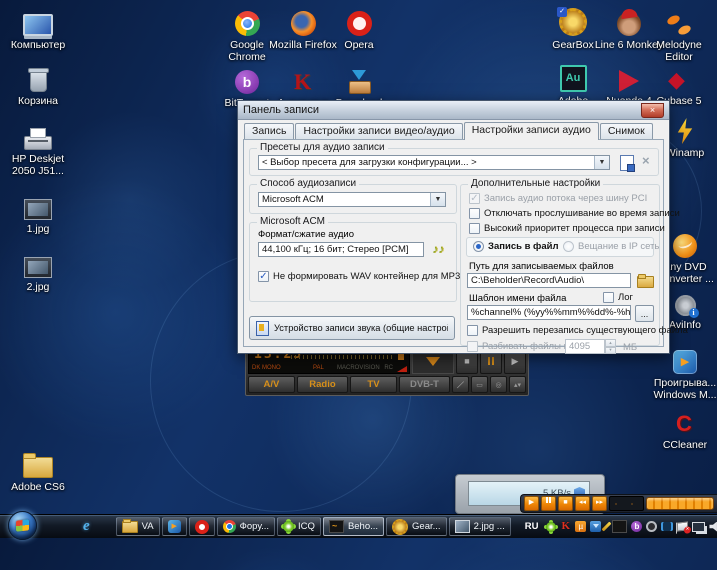 The width and height of the screenshot is (717, 570). Describe the element at coordinates (359, 276) in the screenshot. I see `no-wav-container-checkbox: Не формировать WAV контейнер для MP3` at that location.